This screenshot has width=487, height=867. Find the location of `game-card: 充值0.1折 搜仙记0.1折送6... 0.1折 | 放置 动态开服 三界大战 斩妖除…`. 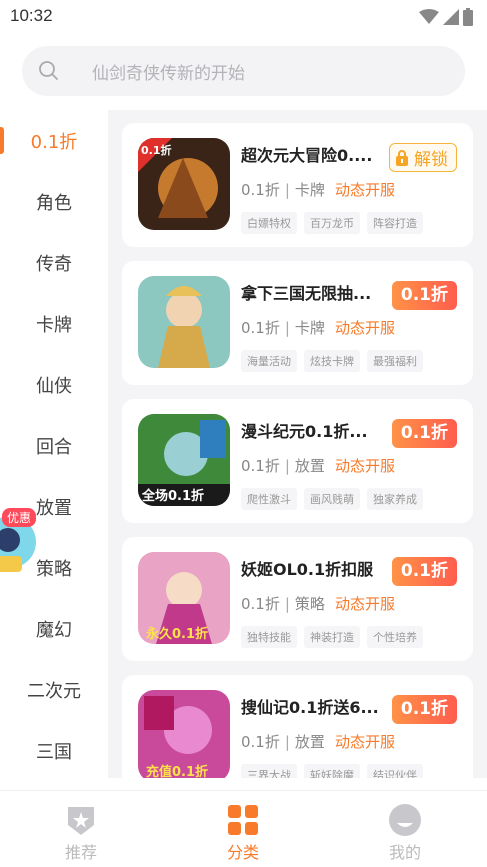

game-card: 充值0.1折 搜仙记0.1折送6... 0.1折 | 放置 动态开服 三界大战 斩妖除… is located at coordinates (297, 726).